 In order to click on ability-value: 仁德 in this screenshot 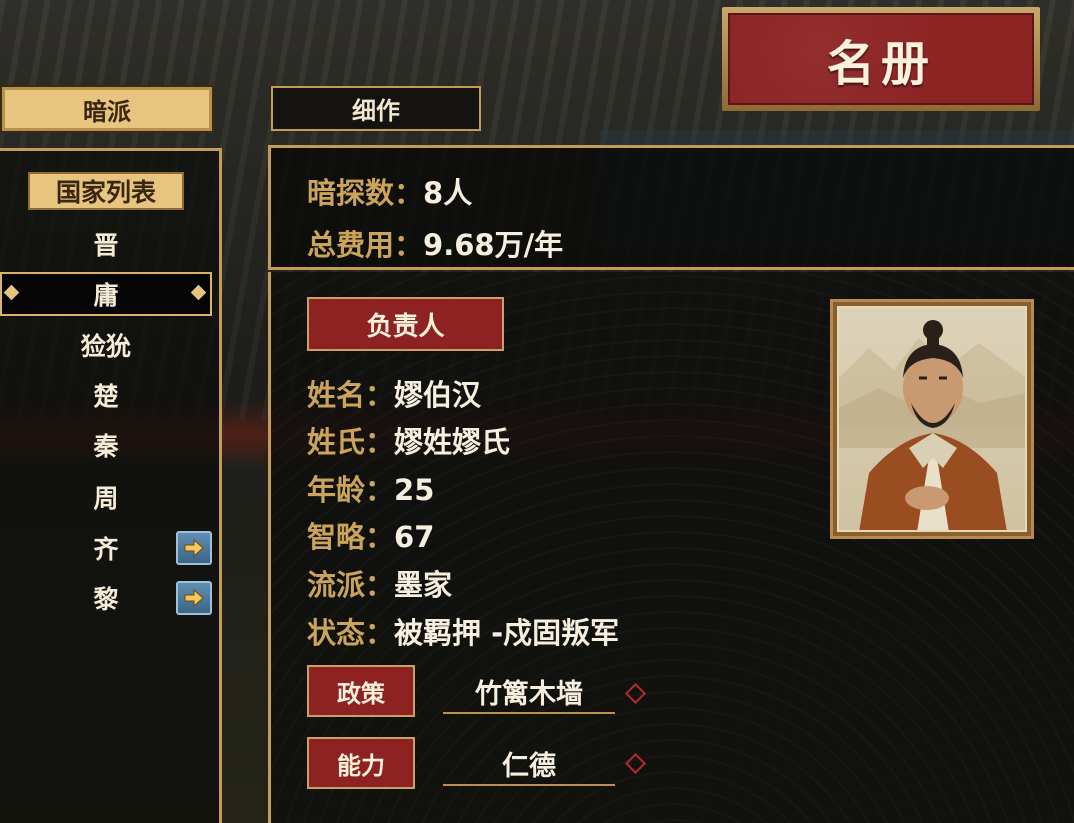, I will do `click(529, 764)`.